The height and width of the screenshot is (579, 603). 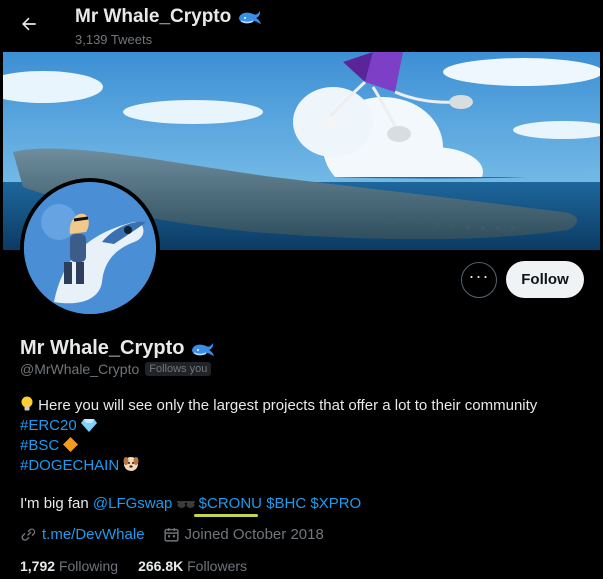 What do you see at coordinates (71, 444) in the screenshot?
I see `orange-diamond-icon` at bounding box center [71, 444].